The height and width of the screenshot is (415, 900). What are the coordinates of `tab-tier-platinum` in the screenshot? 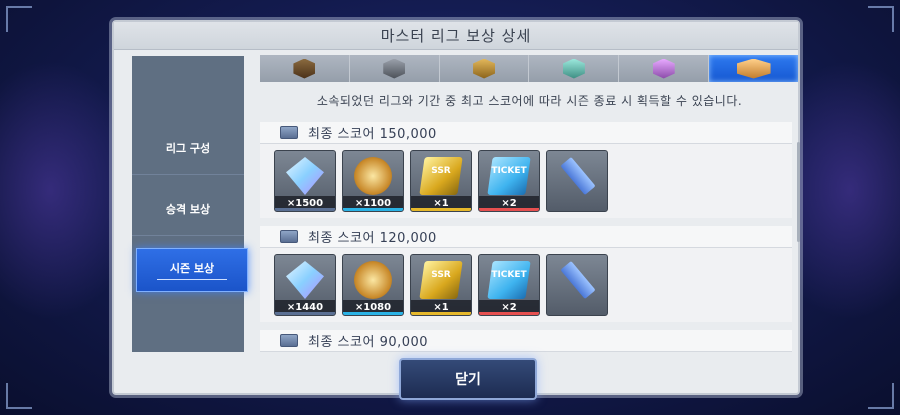 It's located at (574, 68).